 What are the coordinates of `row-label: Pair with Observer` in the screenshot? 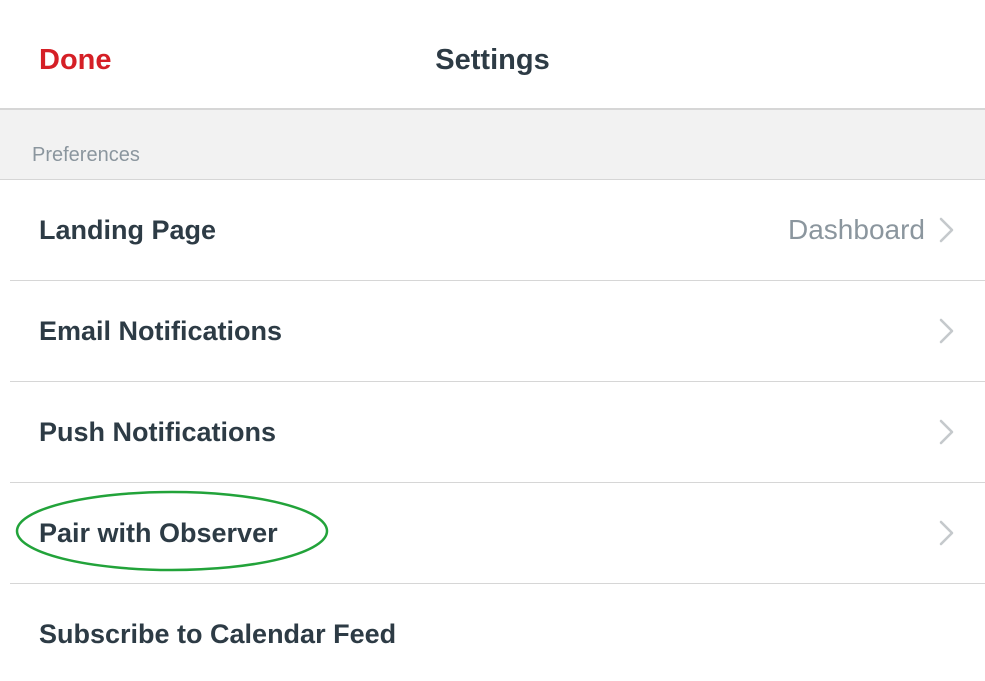 It's located at (158, 533).